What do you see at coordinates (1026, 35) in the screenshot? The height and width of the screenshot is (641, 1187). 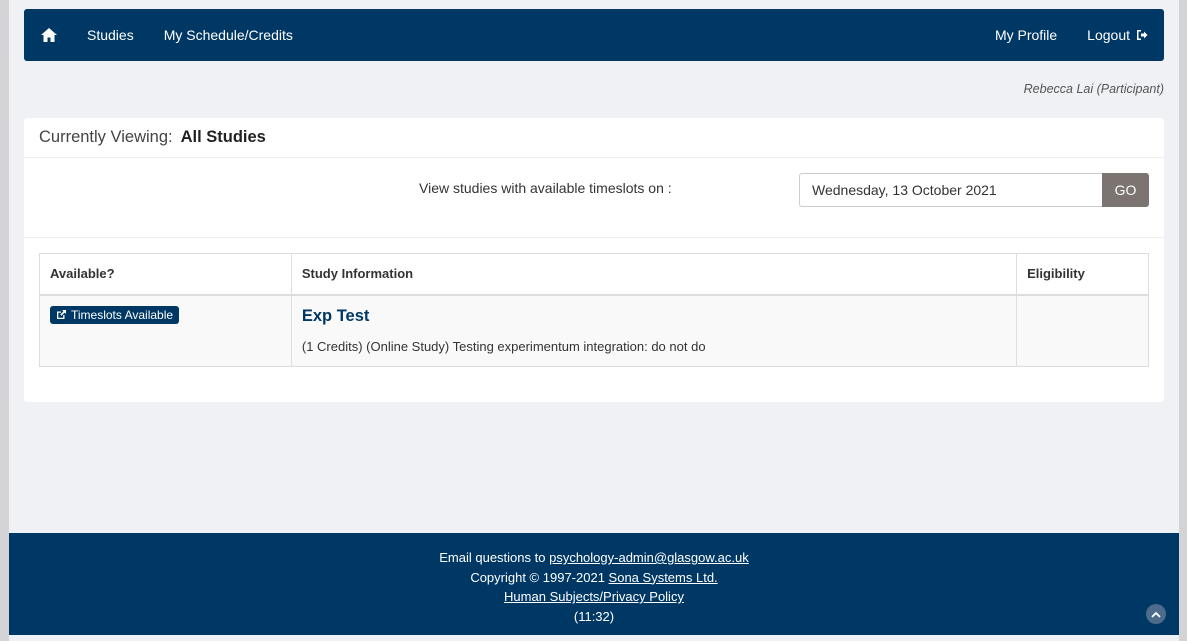 I see `nav-profile-link: My Profile` at bounding box center [1026, 35].